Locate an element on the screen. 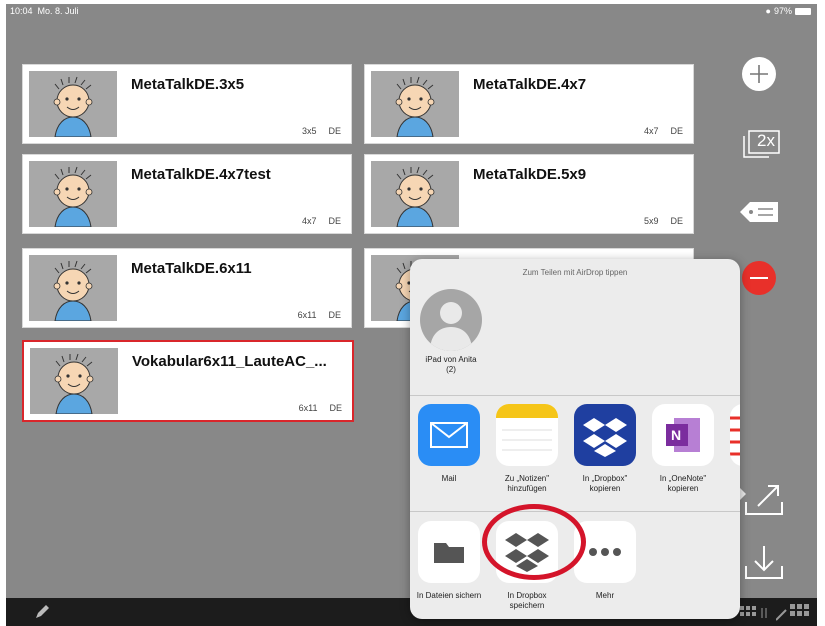 Image resolution: width=825 pixels, height=626 pixels. board-card: MetaTalkDE.6x11 6x11 DE is located at coordinates (187, 288).